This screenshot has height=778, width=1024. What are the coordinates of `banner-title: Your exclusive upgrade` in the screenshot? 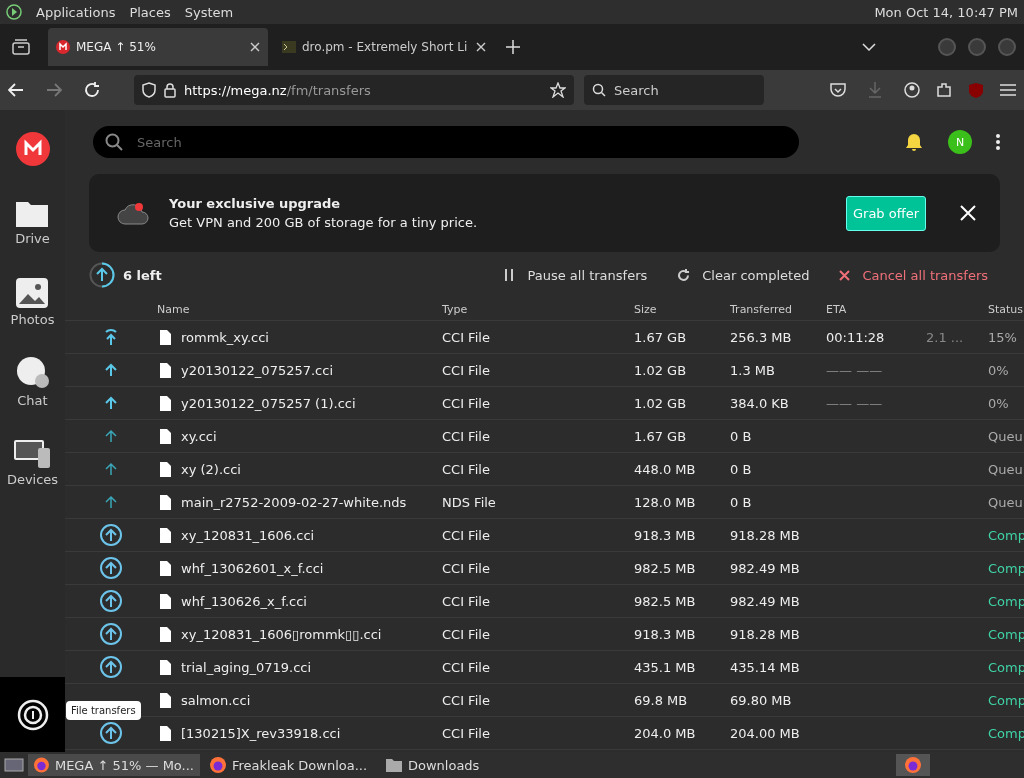 It's located at (255, 203).